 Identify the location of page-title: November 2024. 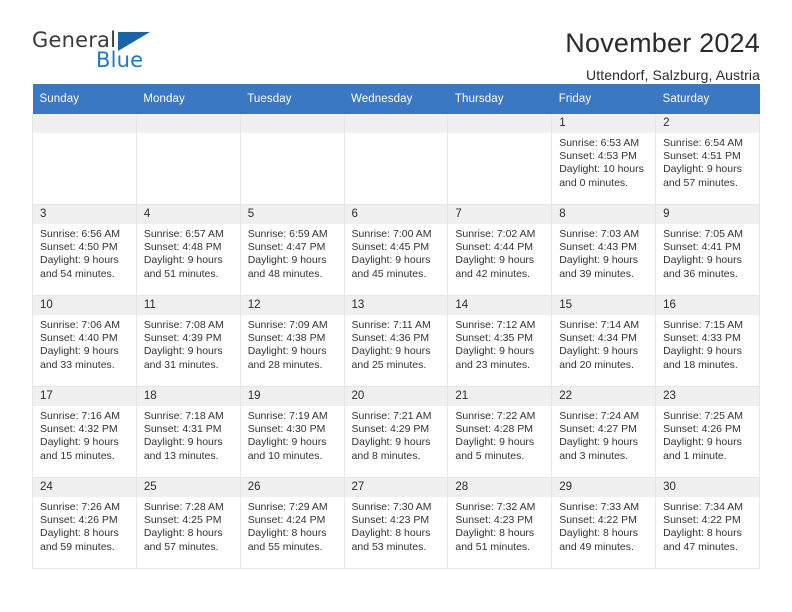
(662, 43).